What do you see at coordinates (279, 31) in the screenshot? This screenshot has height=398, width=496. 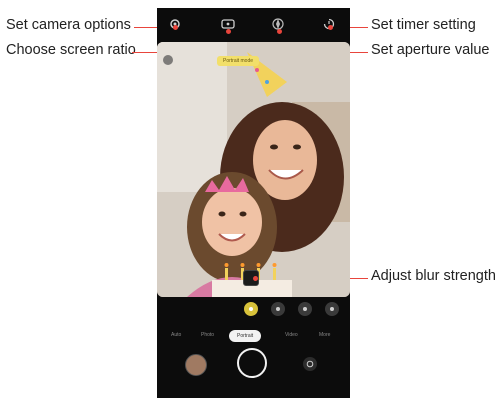 I see `dot-aperture` at bounding box center [279, 31].